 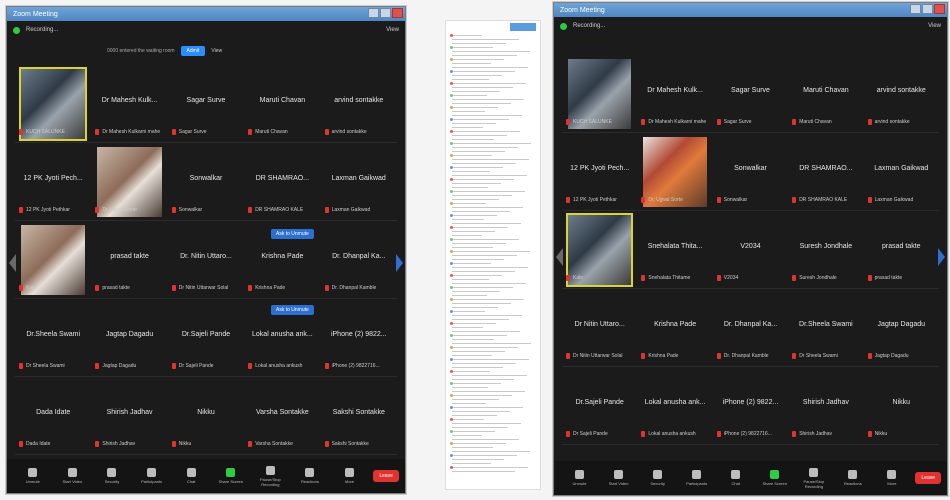 I want to click on participant-tile: Sakshi Sontakke Sakshi Sontakke, so click(x=359, y=416).